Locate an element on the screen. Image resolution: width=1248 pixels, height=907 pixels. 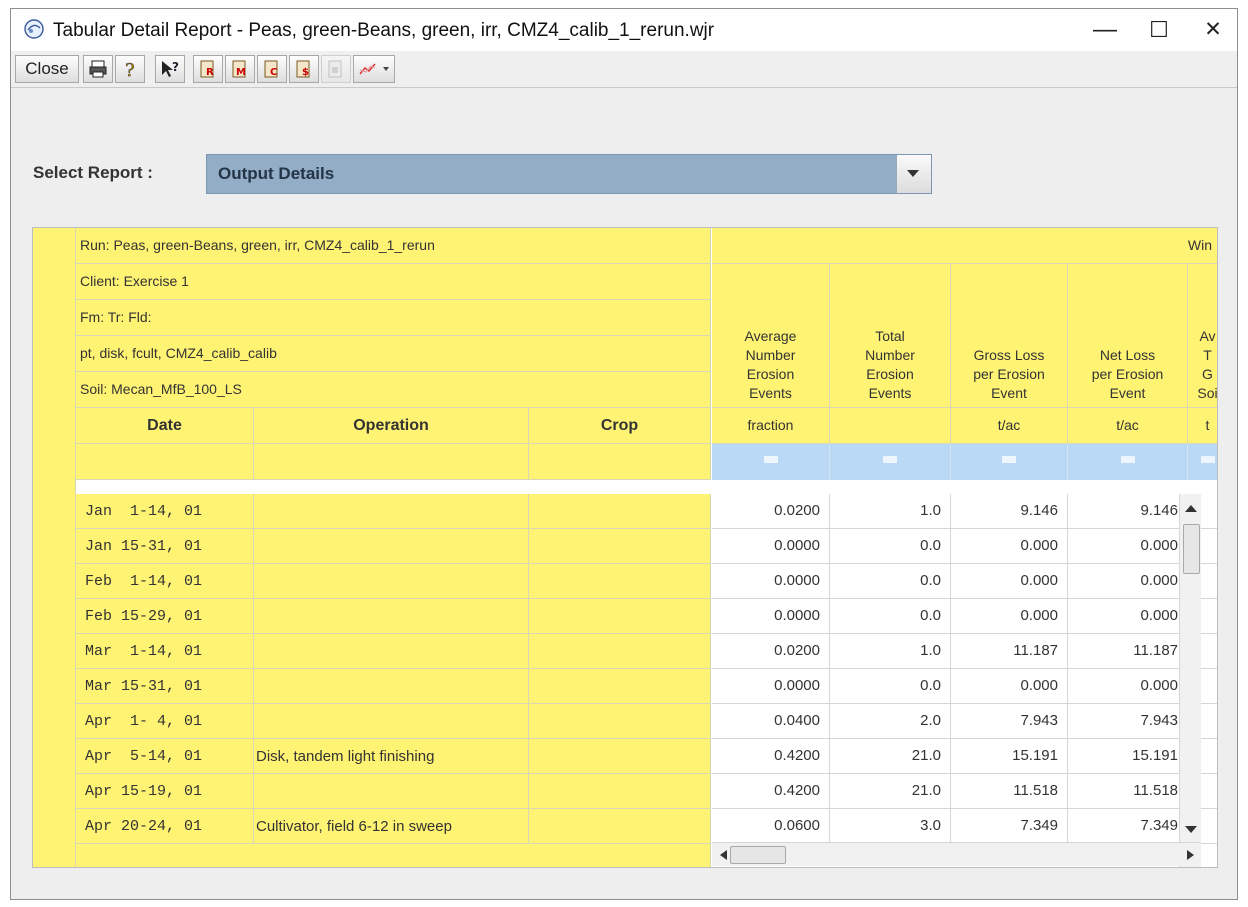
close-window-button: ✕ is located at coordinates (1213, 30).